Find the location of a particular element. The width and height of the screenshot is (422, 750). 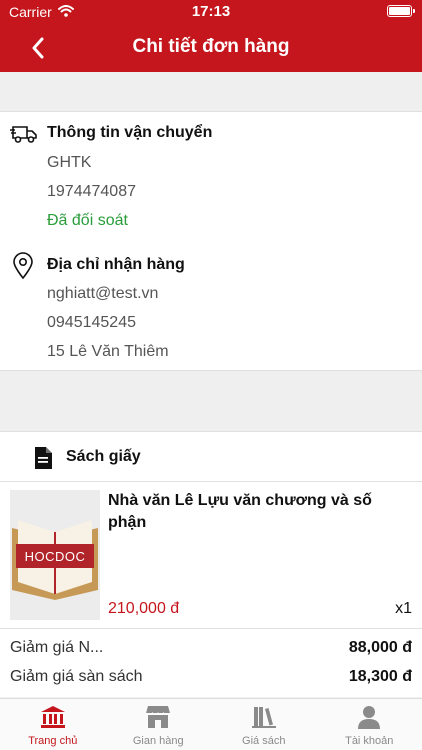

document-icon is located at coordinates (43, 460).